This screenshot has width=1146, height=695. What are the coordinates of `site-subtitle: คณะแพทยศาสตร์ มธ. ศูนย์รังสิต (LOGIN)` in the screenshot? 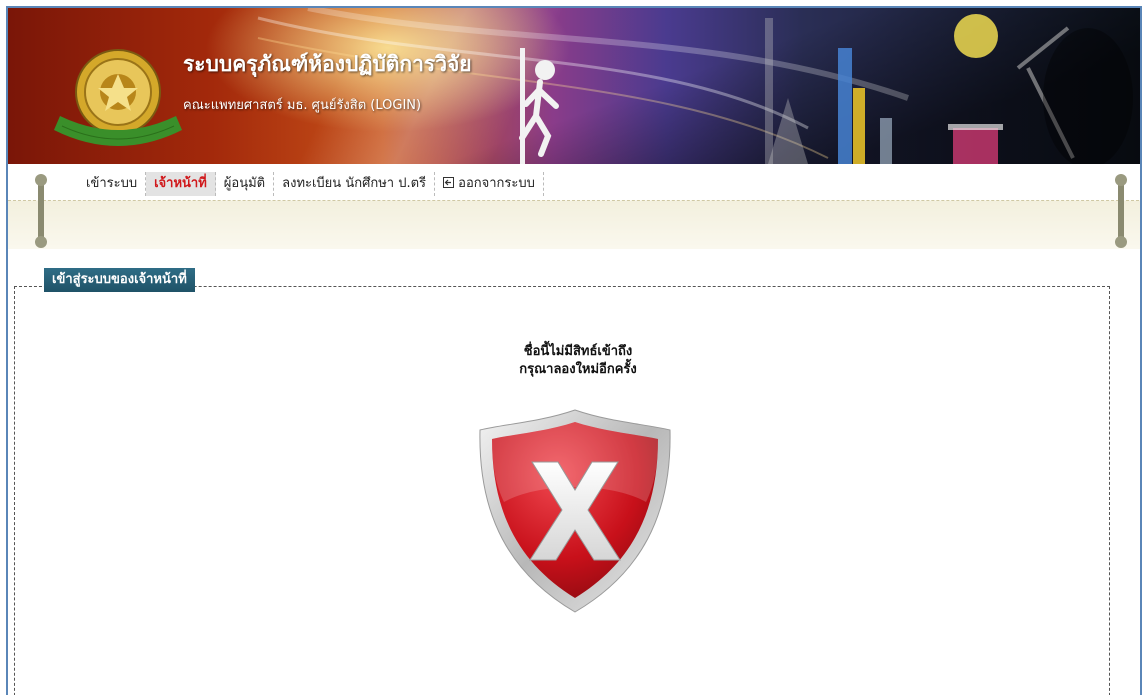 It's located at (302, 105).